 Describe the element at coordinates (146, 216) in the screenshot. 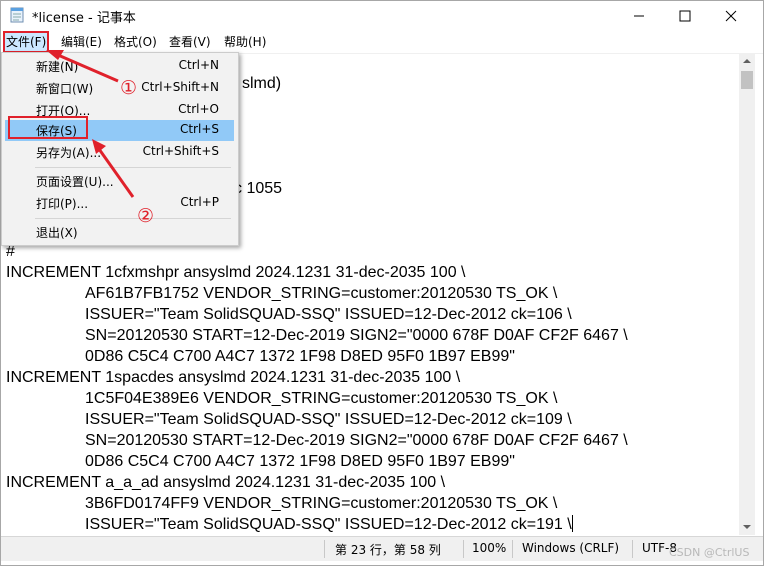

I see `step-2-marker: ②` at that location.